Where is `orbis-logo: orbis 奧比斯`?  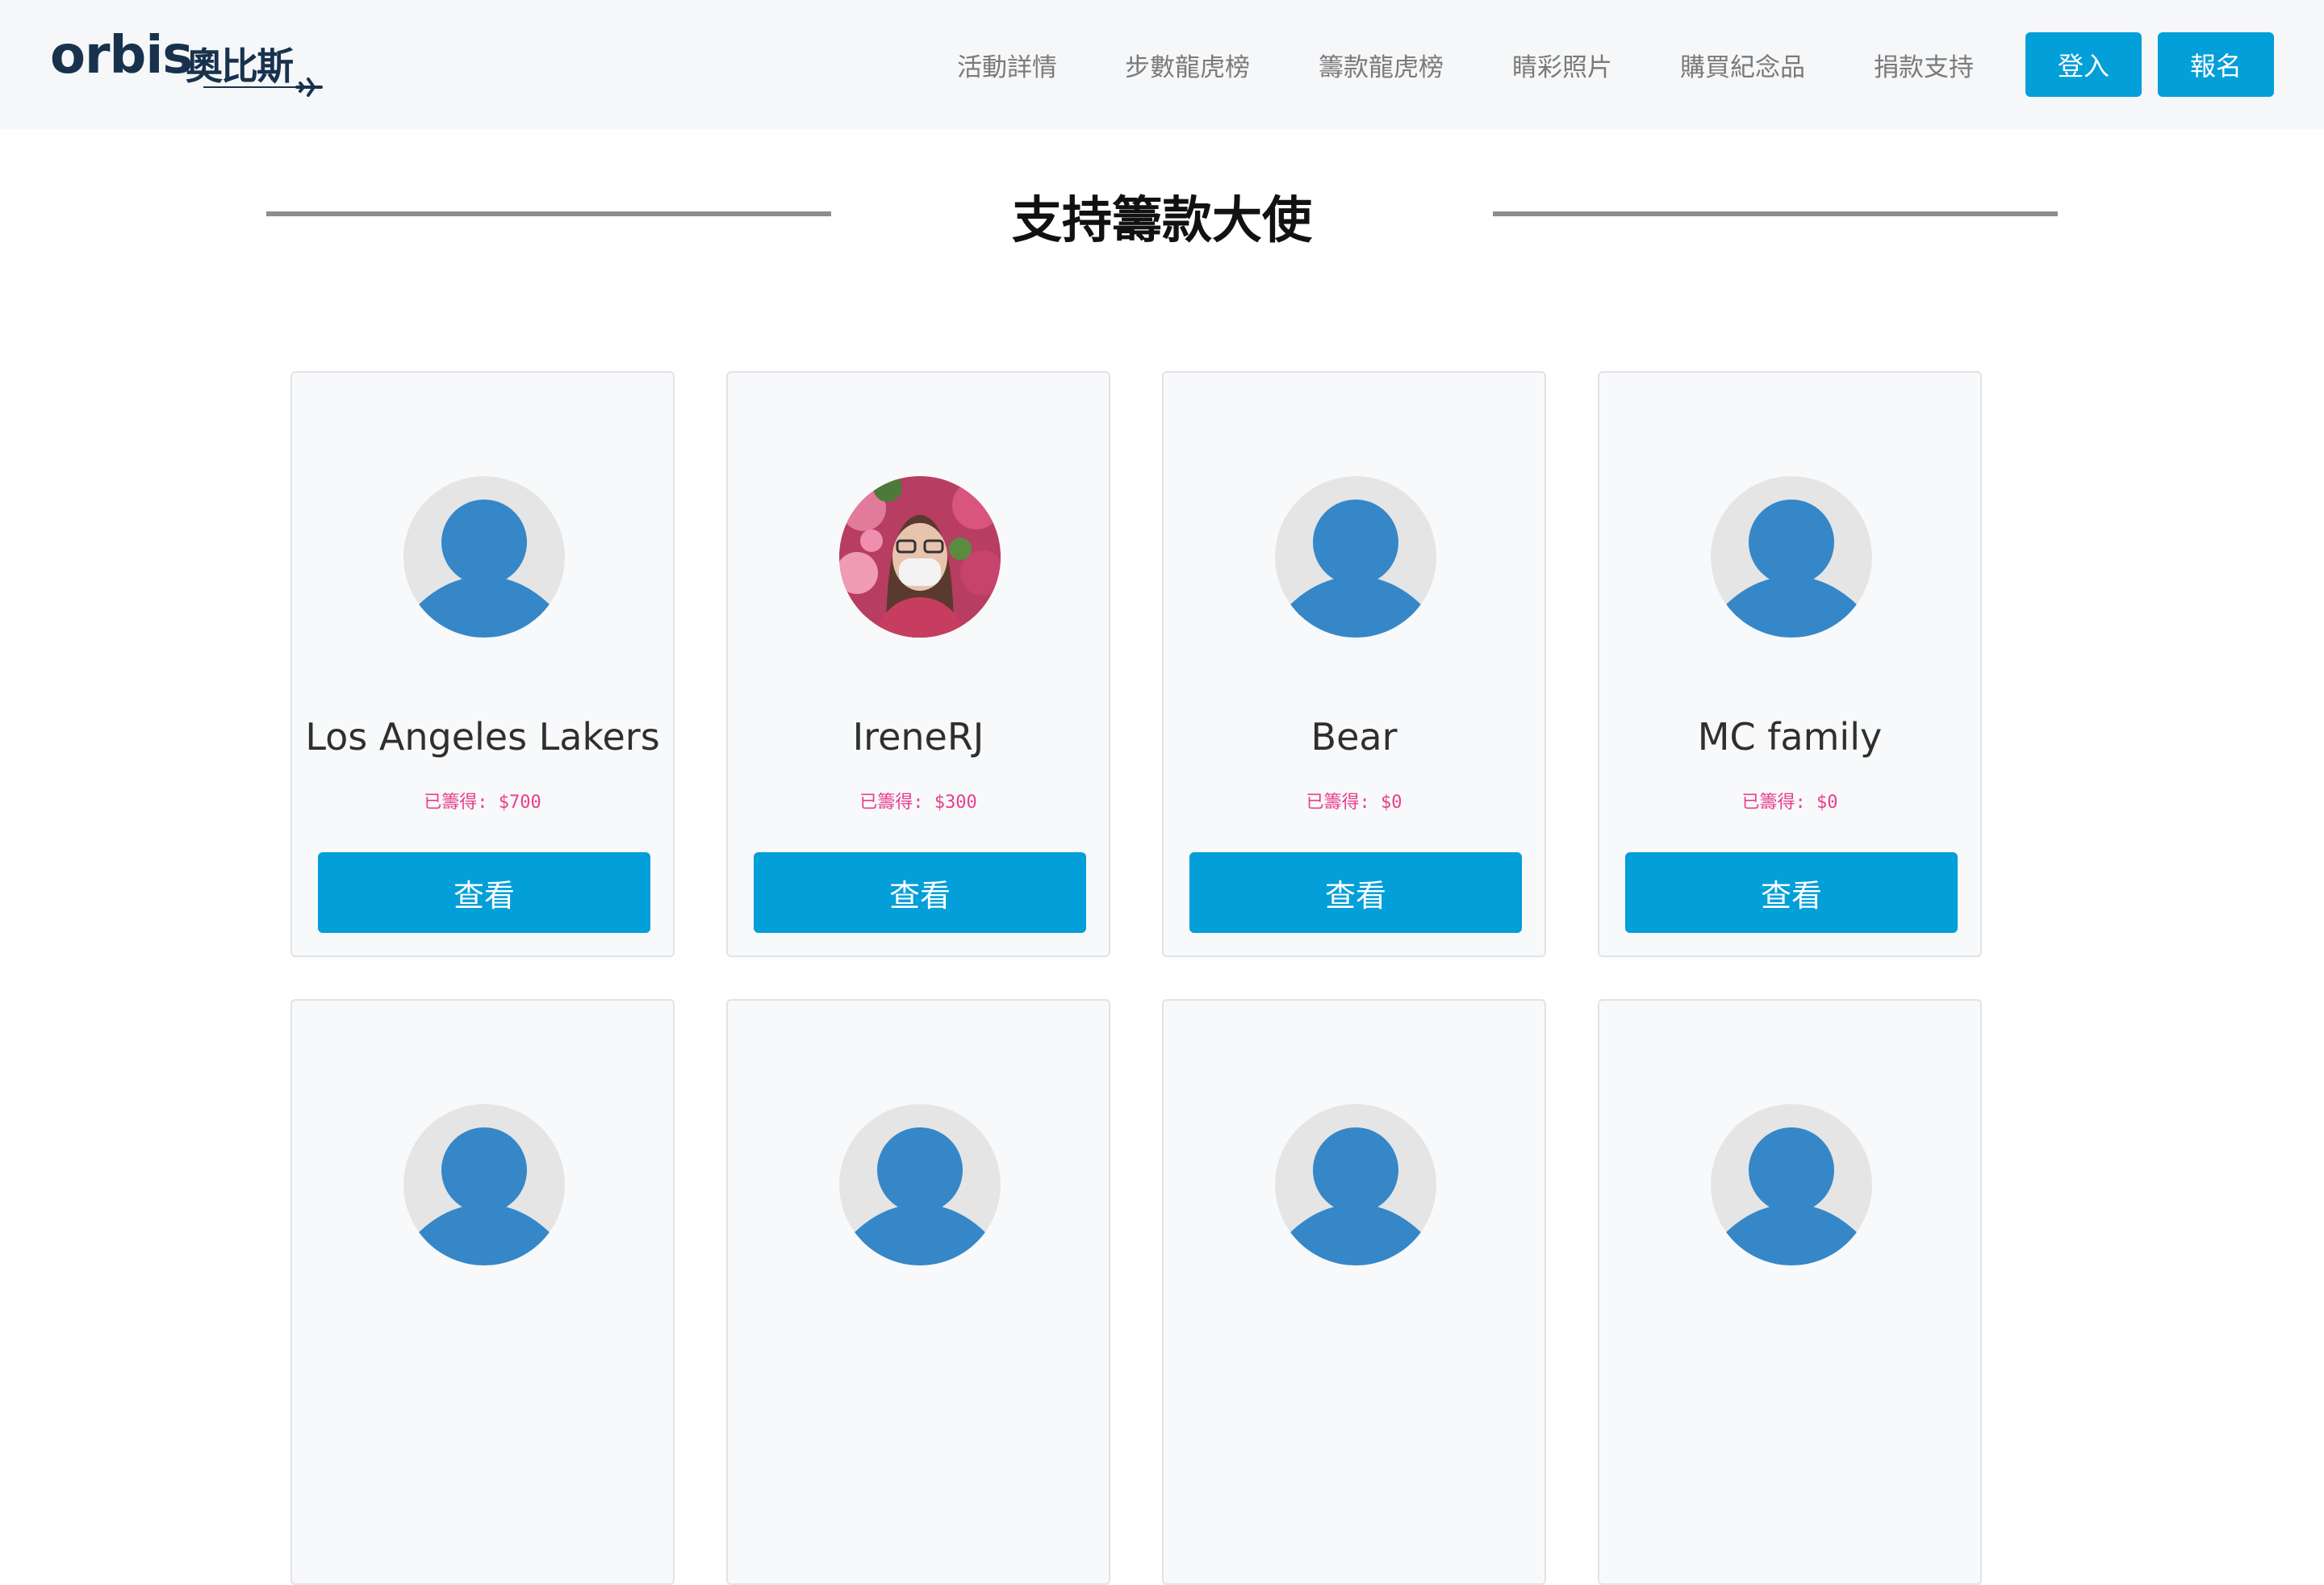
orbis-logo: orbis 奧比斯 is located at coordinates (187, 63).